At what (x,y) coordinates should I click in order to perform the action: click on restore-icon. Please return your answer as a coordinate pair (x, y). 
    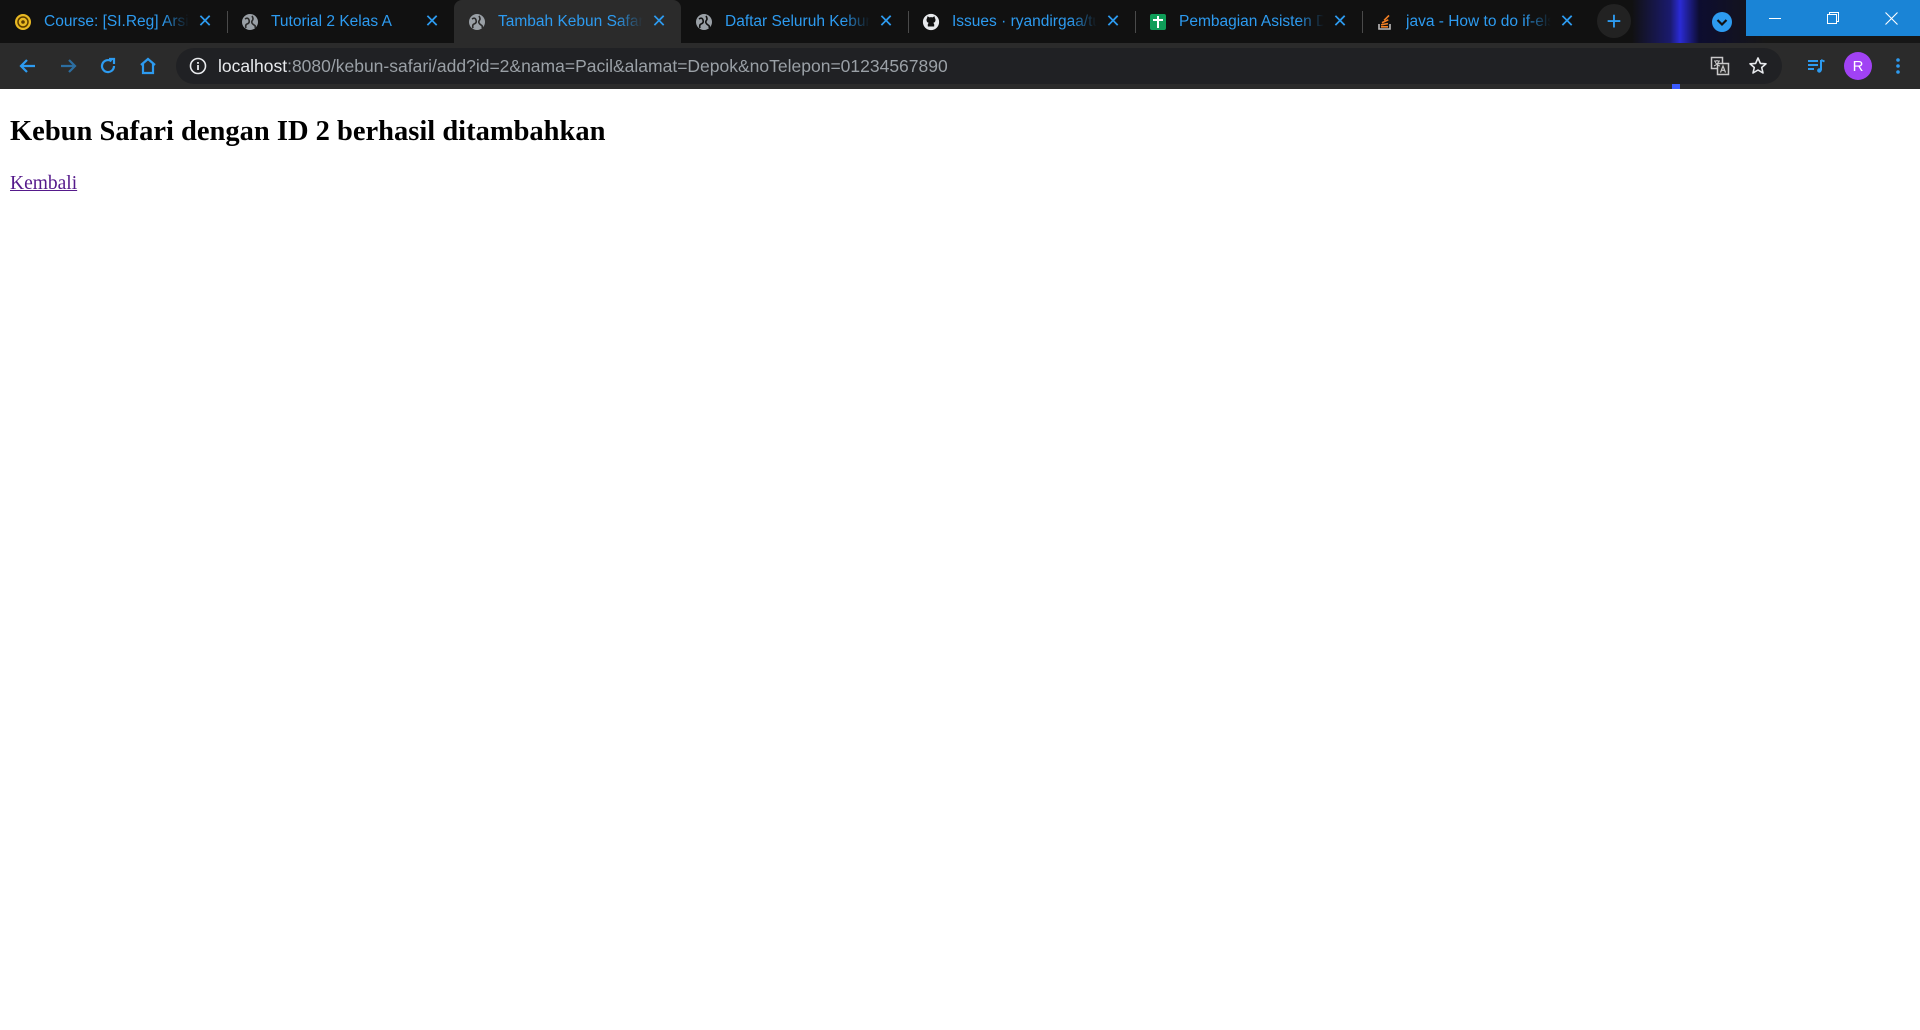
    Looking at the image, I should click on (1833, 18).